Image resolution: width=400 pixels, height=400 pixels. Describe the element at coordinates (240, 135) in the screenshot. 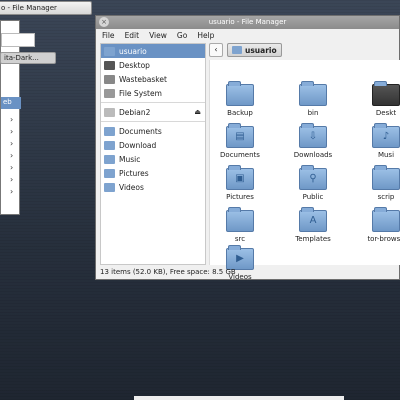

I see `folder-icon: ▤` at that location.